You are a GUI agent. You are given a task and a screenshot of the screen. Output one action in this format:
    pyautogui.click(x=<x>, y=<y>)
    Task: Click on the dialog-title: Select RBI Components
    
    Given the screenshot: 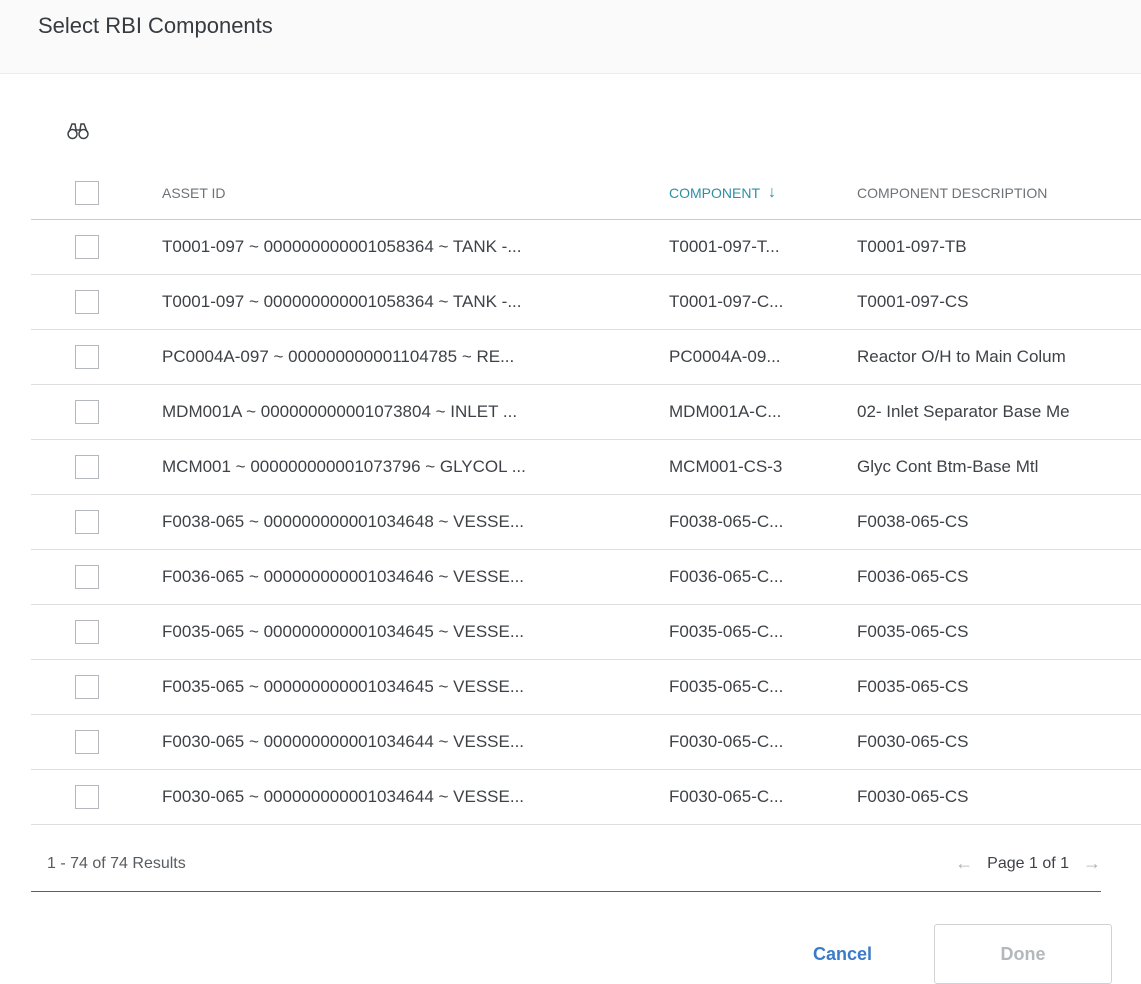 What is the action you would take?
    pyautogui.click(x=155, y=25)
    